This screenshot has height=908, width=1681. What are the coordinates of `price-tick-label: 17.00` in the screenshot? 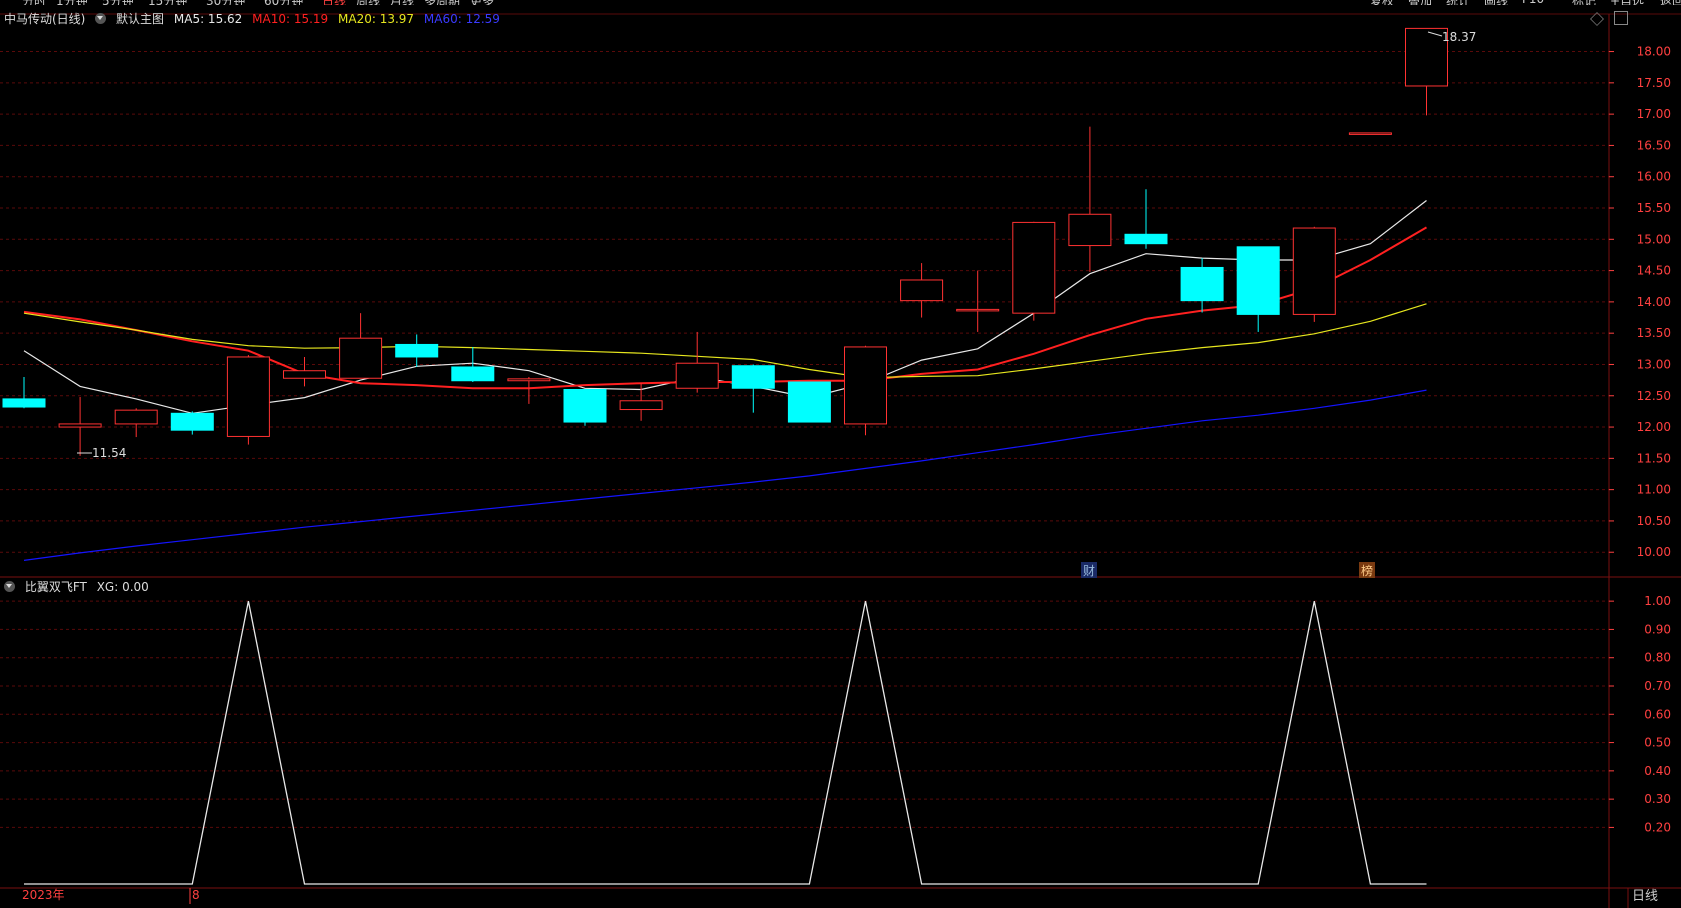 It's located at (1654, 114).